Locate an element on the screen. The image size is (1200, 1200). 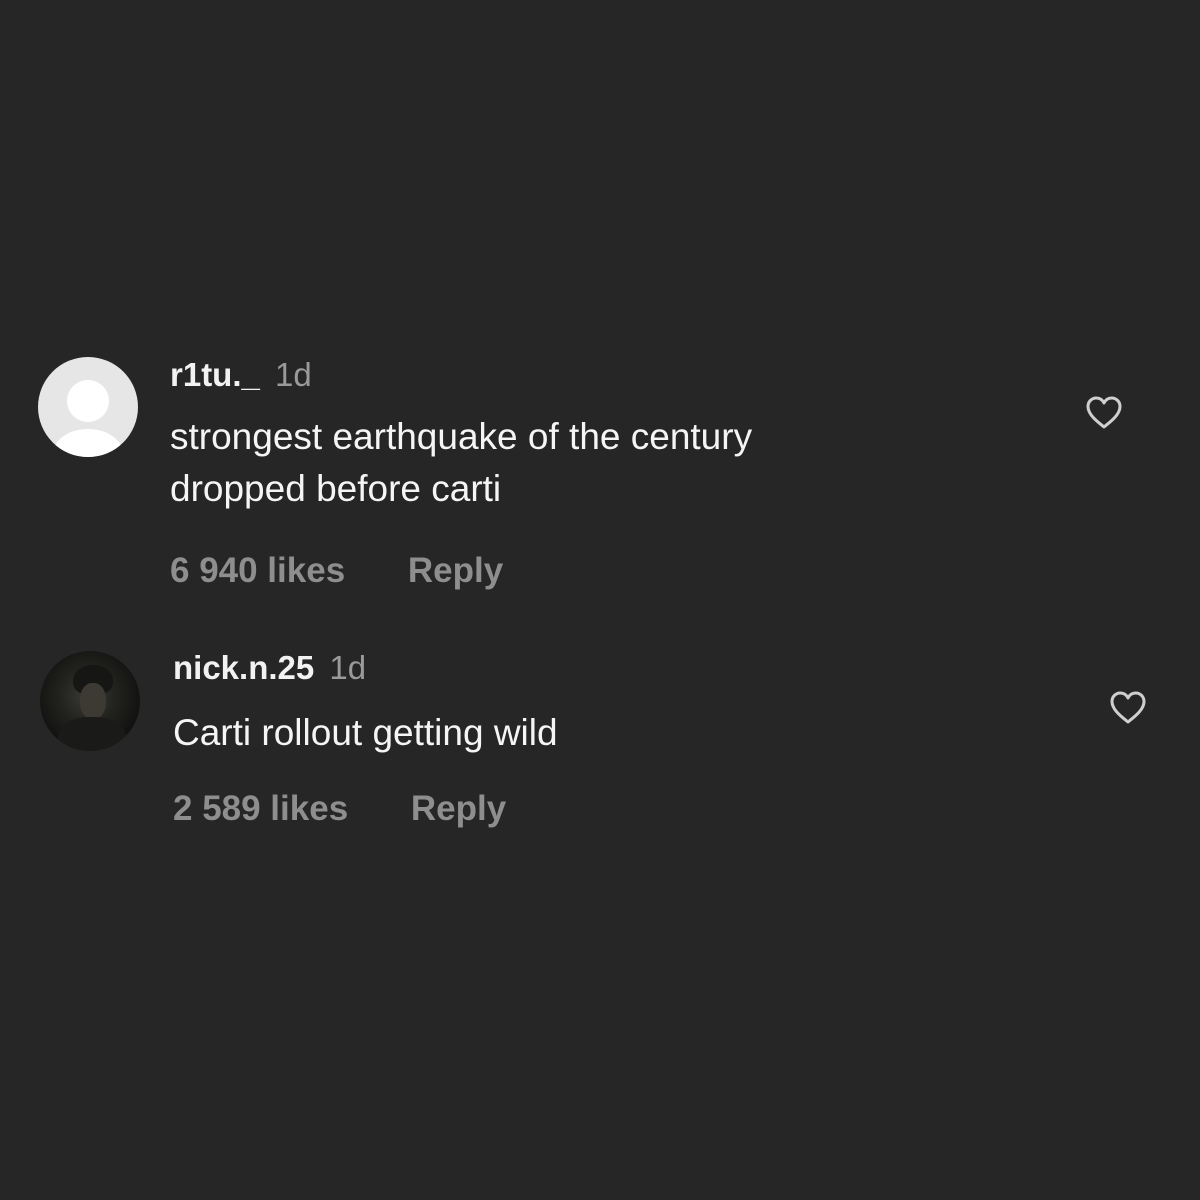
comment-meta: r1tu._ 1d is located at coordinates (600, 375).